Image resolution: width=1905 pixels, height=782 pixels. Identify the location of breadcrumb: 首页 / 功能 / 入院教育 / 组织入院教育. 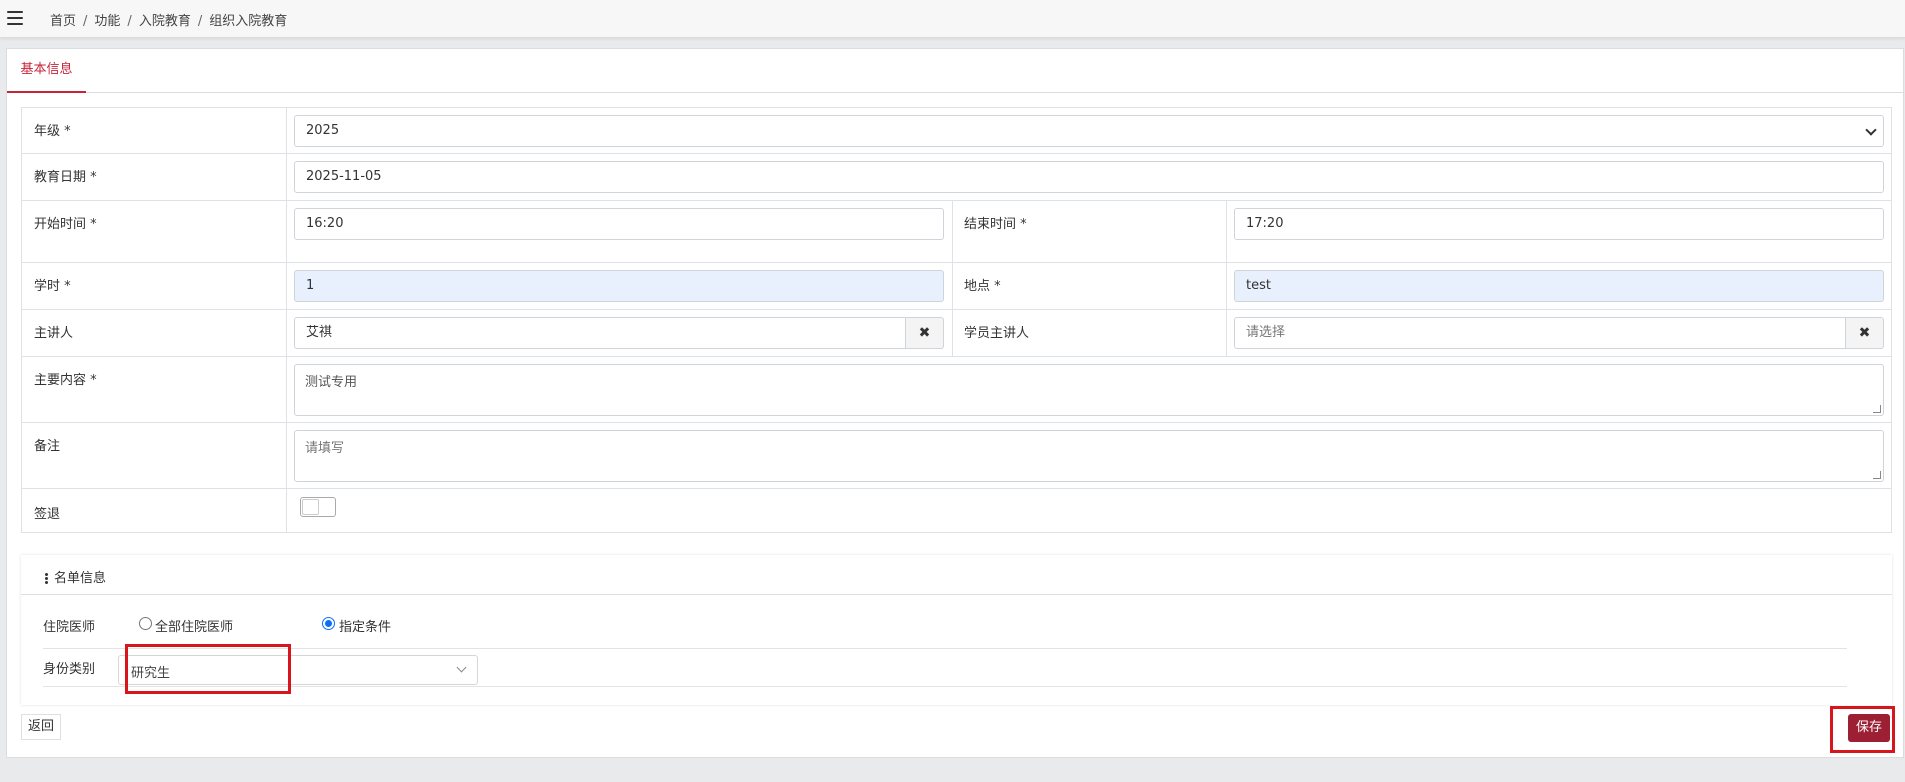
(169, 21).